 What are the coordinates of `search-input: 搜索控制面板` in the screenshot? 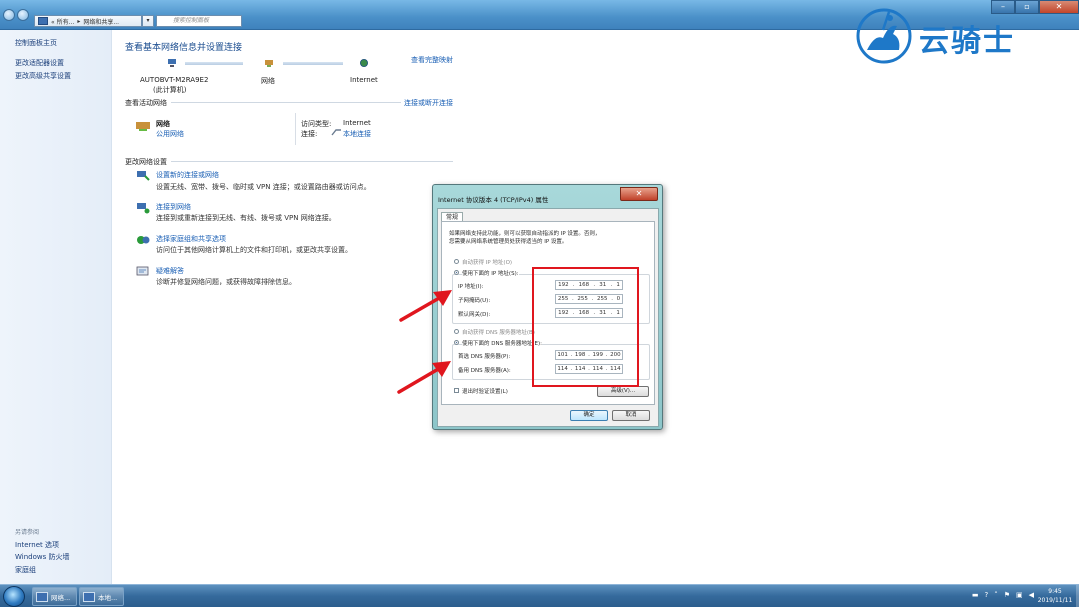 It's located at (199, 21).